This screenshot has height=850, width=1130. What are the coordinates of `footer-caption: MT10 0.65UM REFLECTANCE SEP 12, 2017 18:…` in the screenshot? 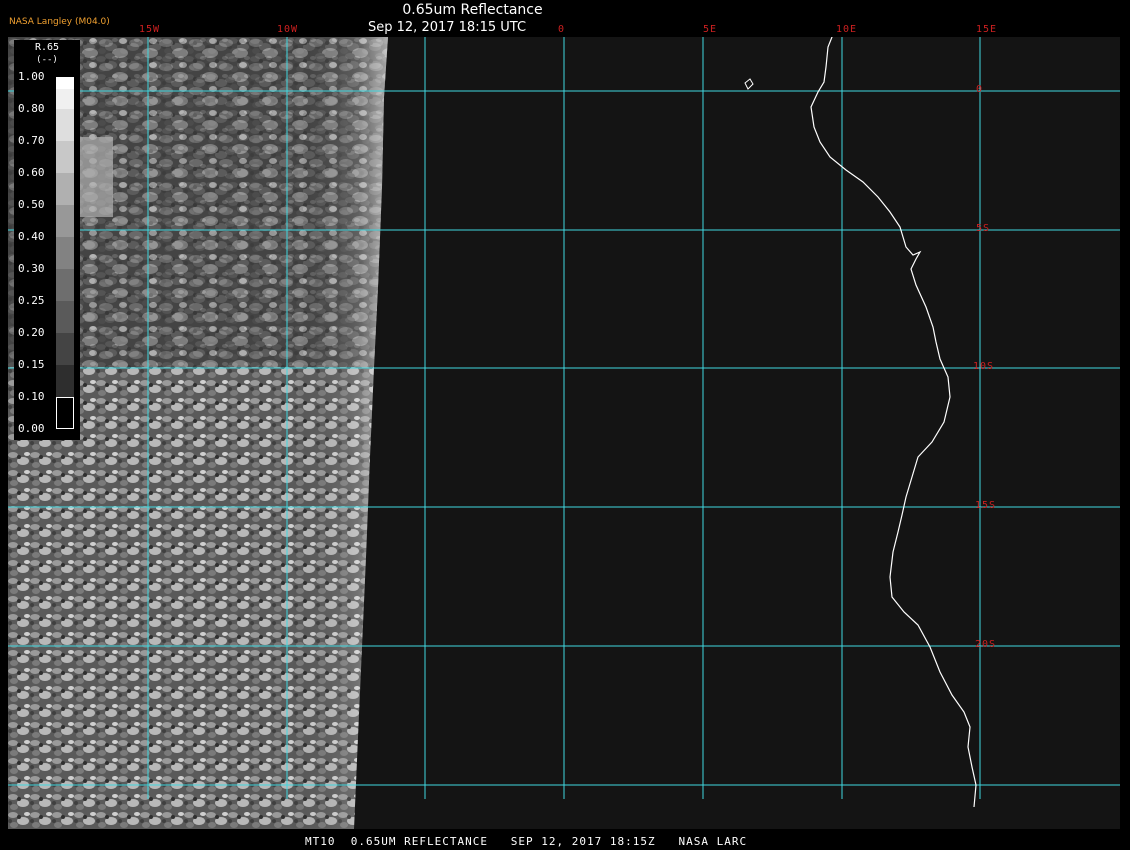 It's located at (526, 841).